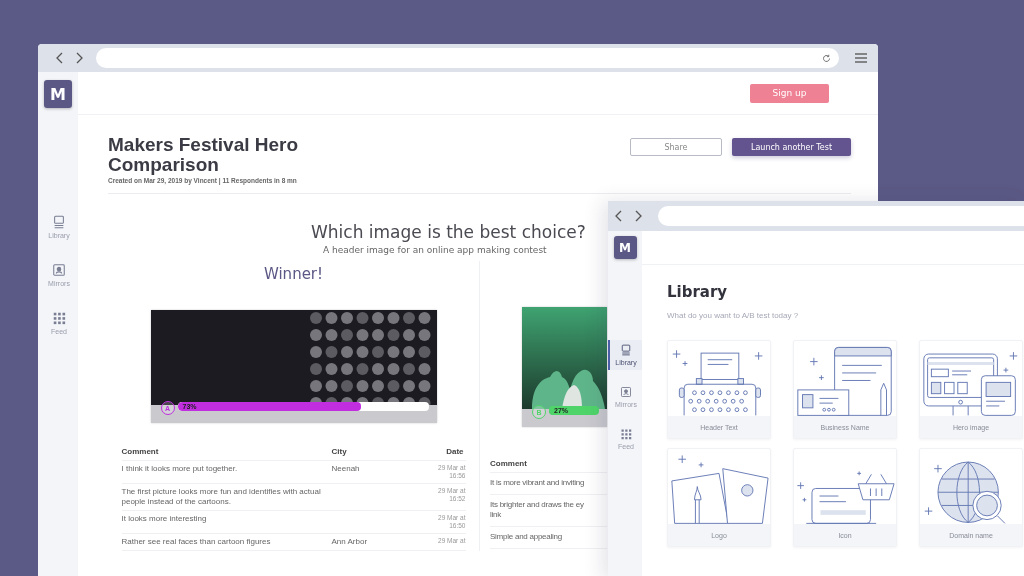 The height and width of the screenshot is (576, 1024). Describe the element at coordinates (548, 510) in the screenshot. I see `table-cell: Its brighter and draws the ey link` at that location.